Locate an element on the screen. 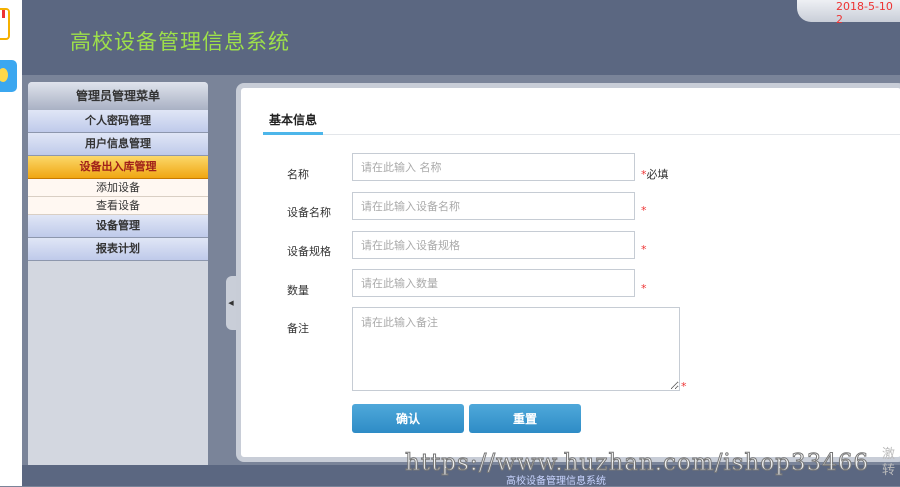 This screenshot has height=487, width=900. caret-left-icon: ◀ is located at coordinates (231, 303).